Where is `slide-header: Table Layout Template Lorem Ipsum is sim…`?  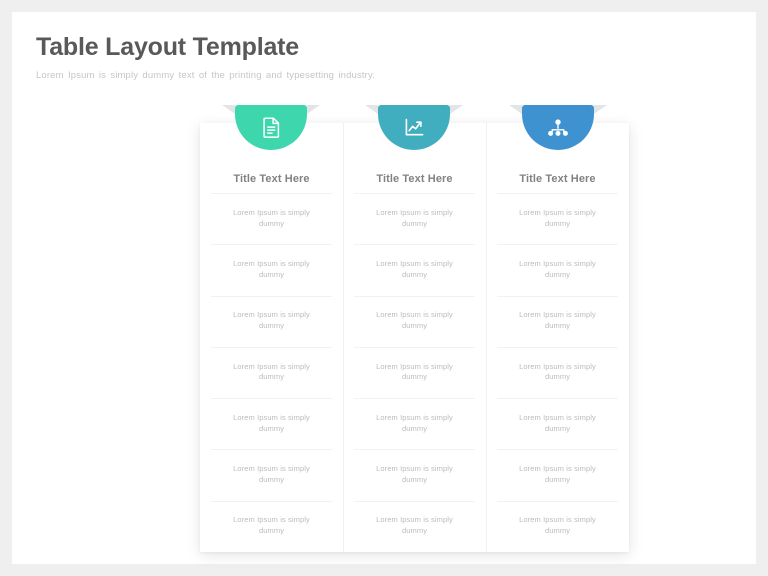 slide-header: Table Layout Template Lorem Ipsum is sim… is located at coordinates (336, 57).